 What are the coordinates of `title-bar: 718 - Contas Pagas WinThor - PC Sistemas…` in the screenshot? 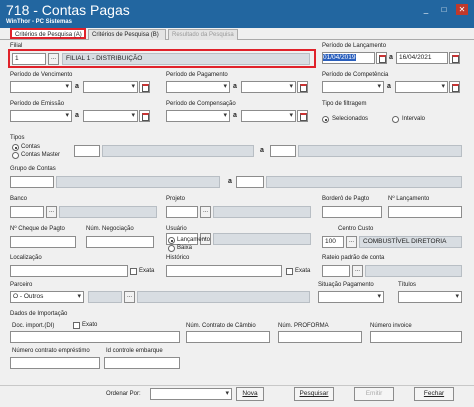 It's located at (237, 14).